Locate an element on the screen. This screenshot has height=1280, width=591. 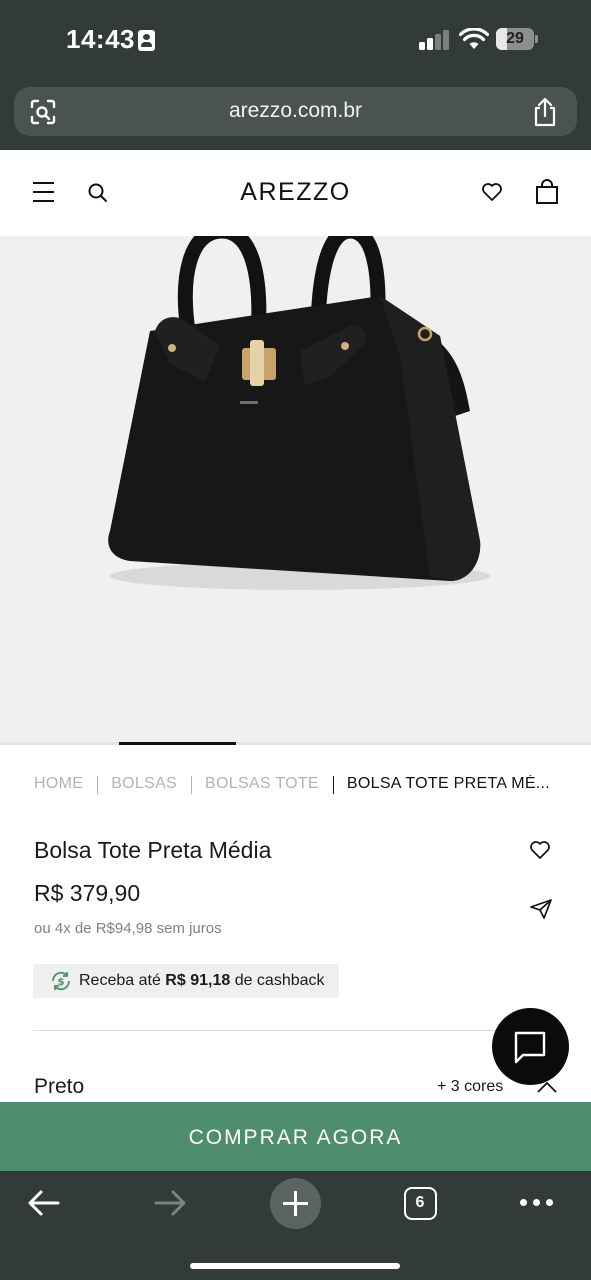
chat-button is located at coordinates (530, 1046).